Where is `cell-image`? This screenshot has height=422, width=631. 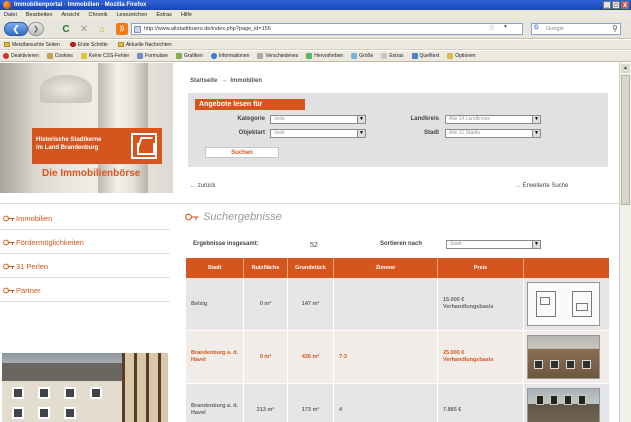
cell-image is located at coordinates (566, 403).